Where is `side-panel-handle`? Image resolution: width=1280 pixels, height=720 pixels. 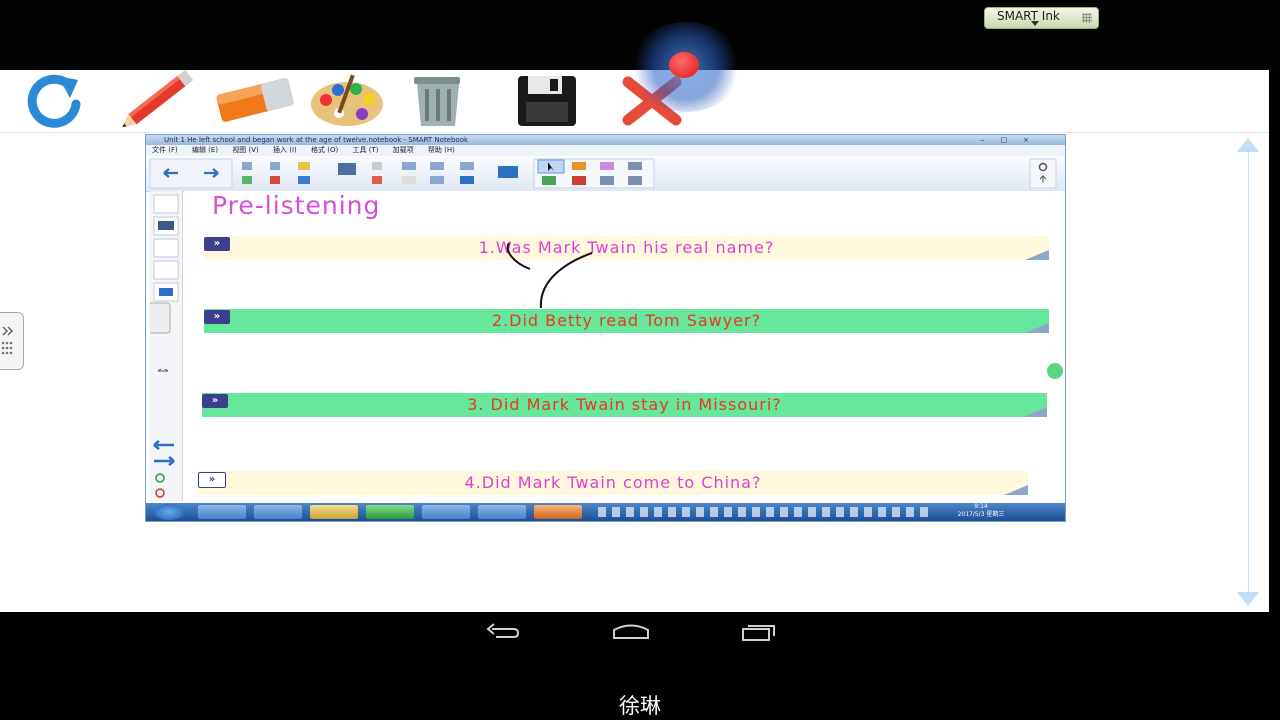 side-panel-handle is located at coordinates (12, 341).